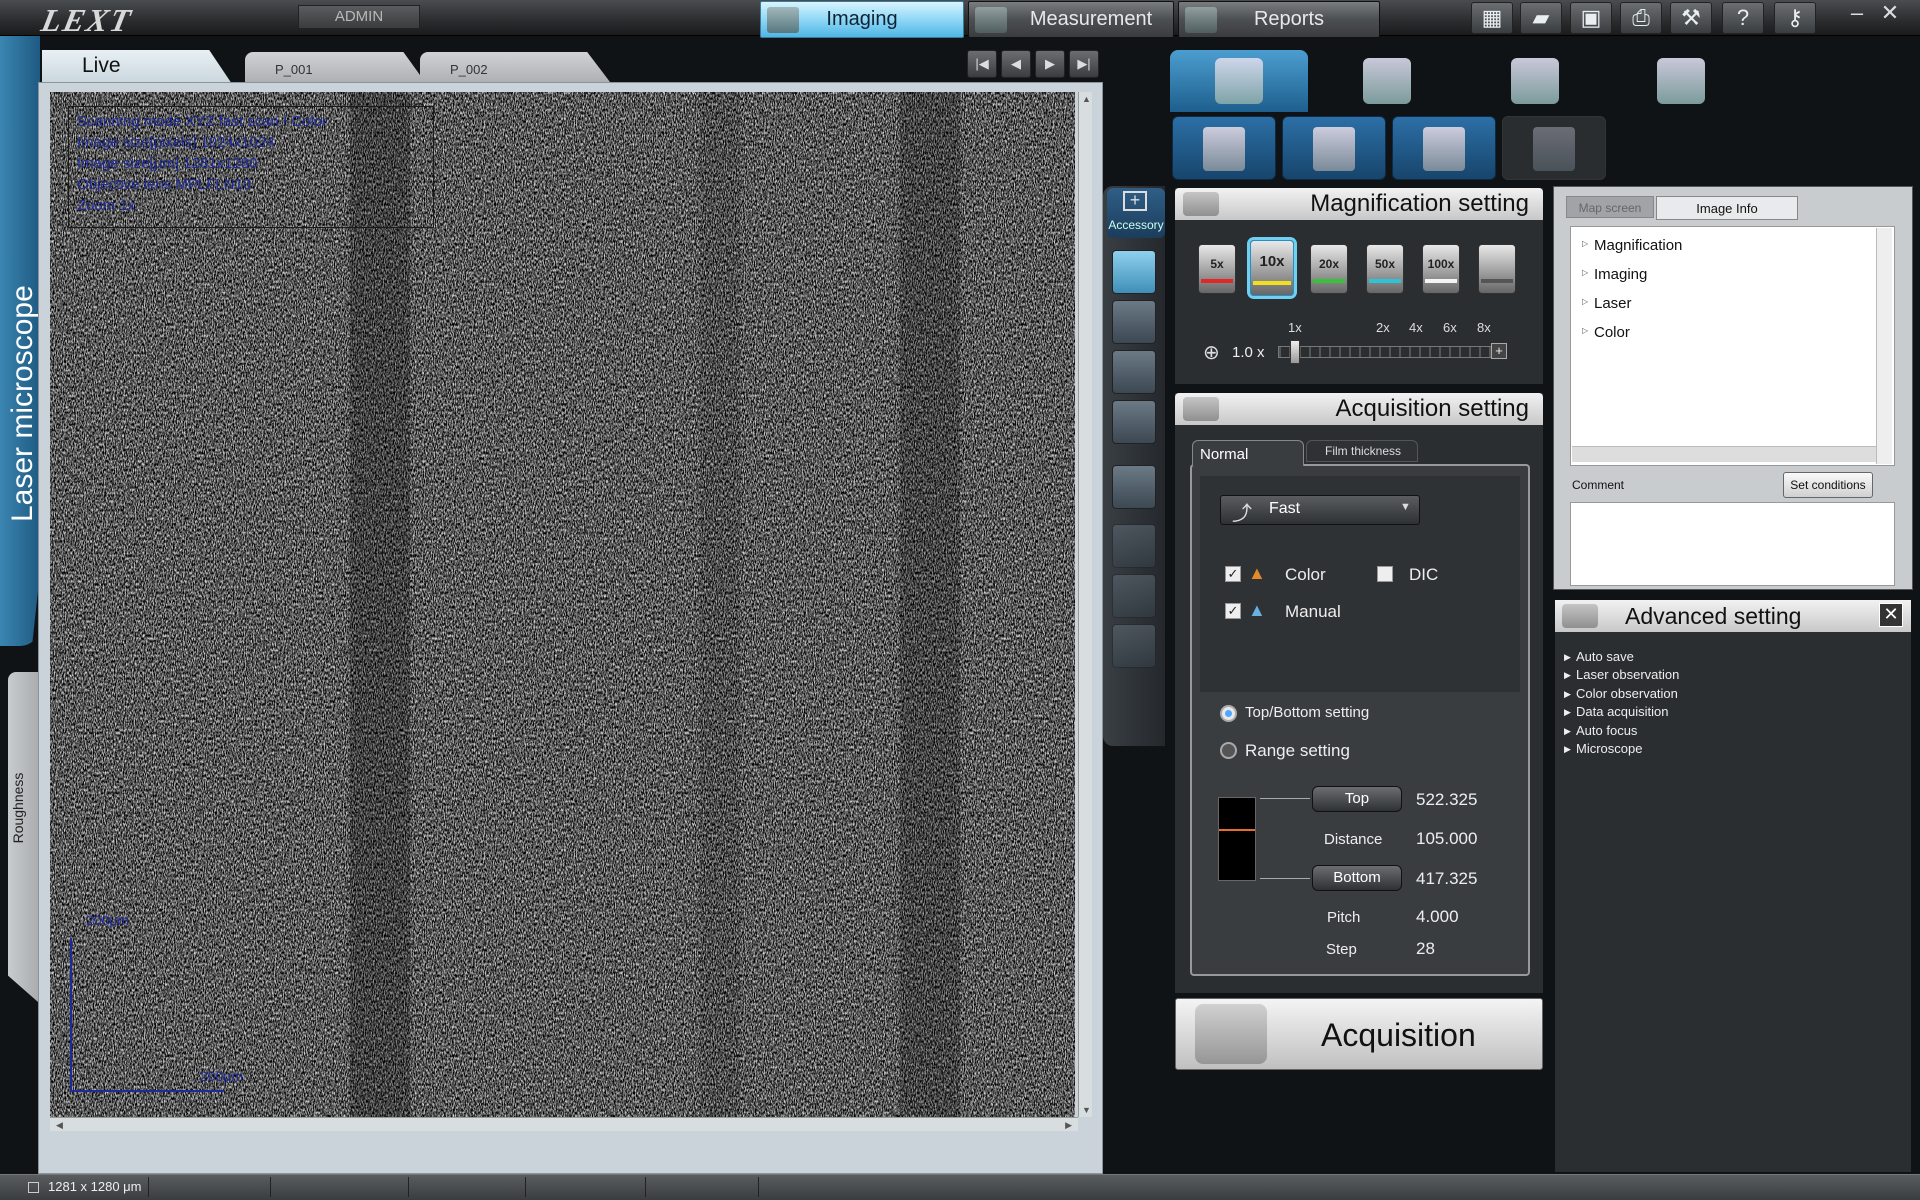 The image size is (1920, 1200). Describe the element at coordinates (1385, 574) in the screenshot. I see `dic-checkbox` at that location.